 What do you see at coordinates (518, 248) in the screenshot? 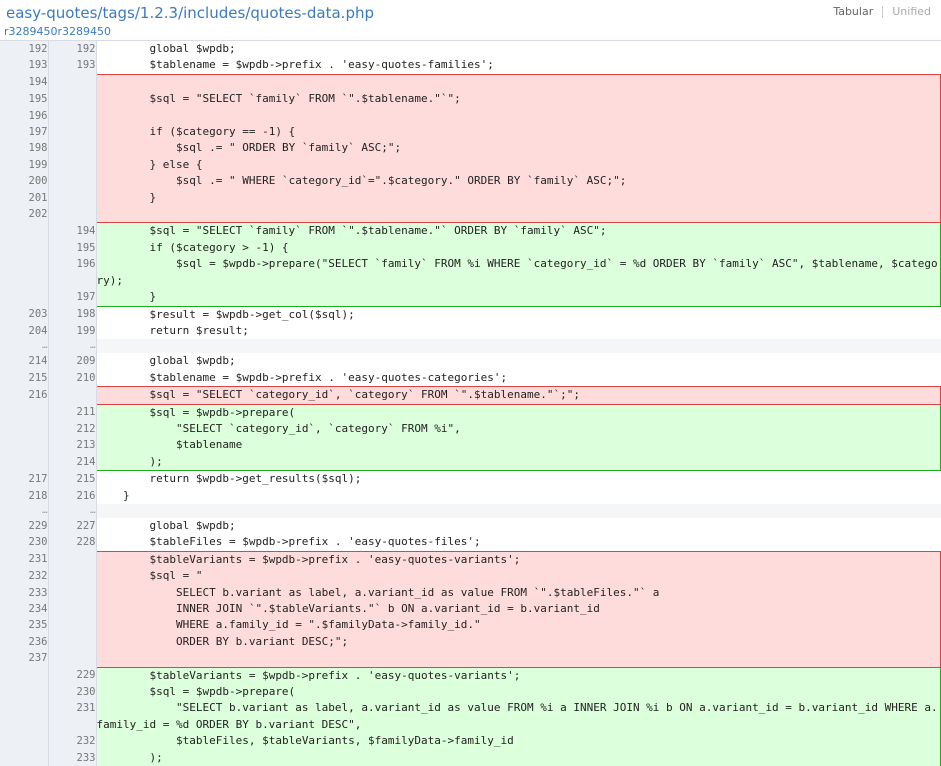
I see `code-line: if ($category > -1) {` at bounding box center [518, 248].